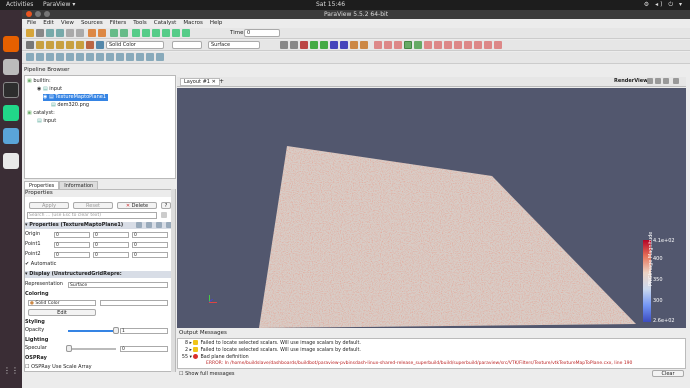 Image resolution: width=690 pixels, height=388 pixels. What do you see at coordinates (59, 4) in the screenshot?
I see `app-menu: ParaView ▾` at bounding box center [59, 4].